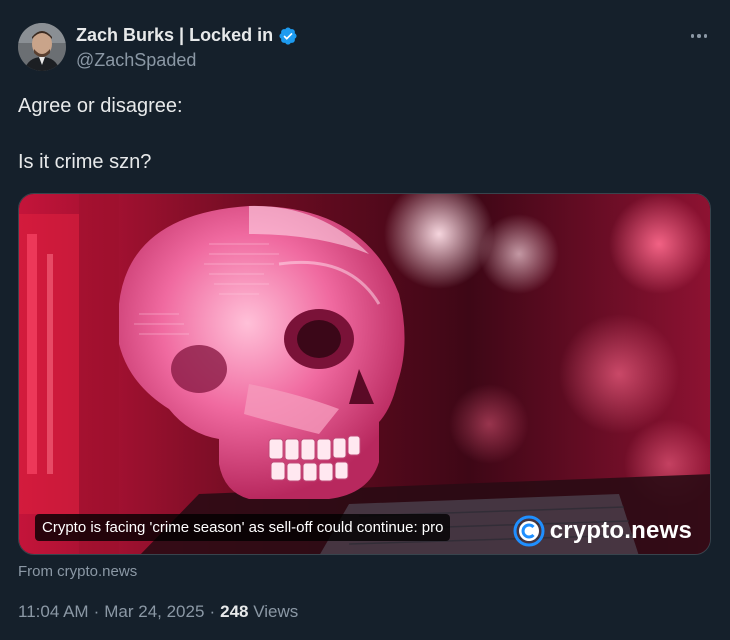  I want to click on tweet-meta: 11:04 AM · Mar 24, 2025 · 248 Views, so click(158, 612).